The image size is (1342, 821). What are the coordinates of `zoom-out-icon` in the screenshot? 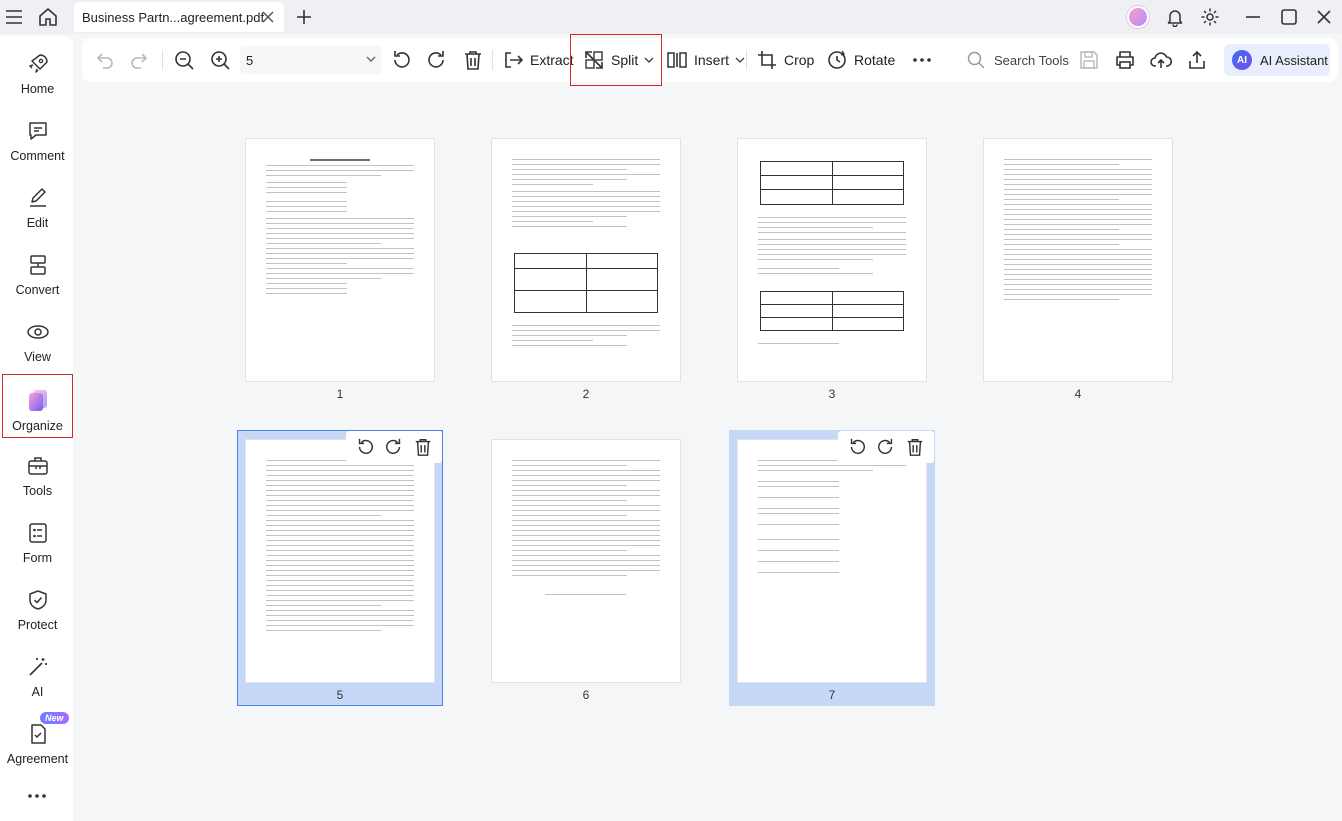 It's located at (184, 60).